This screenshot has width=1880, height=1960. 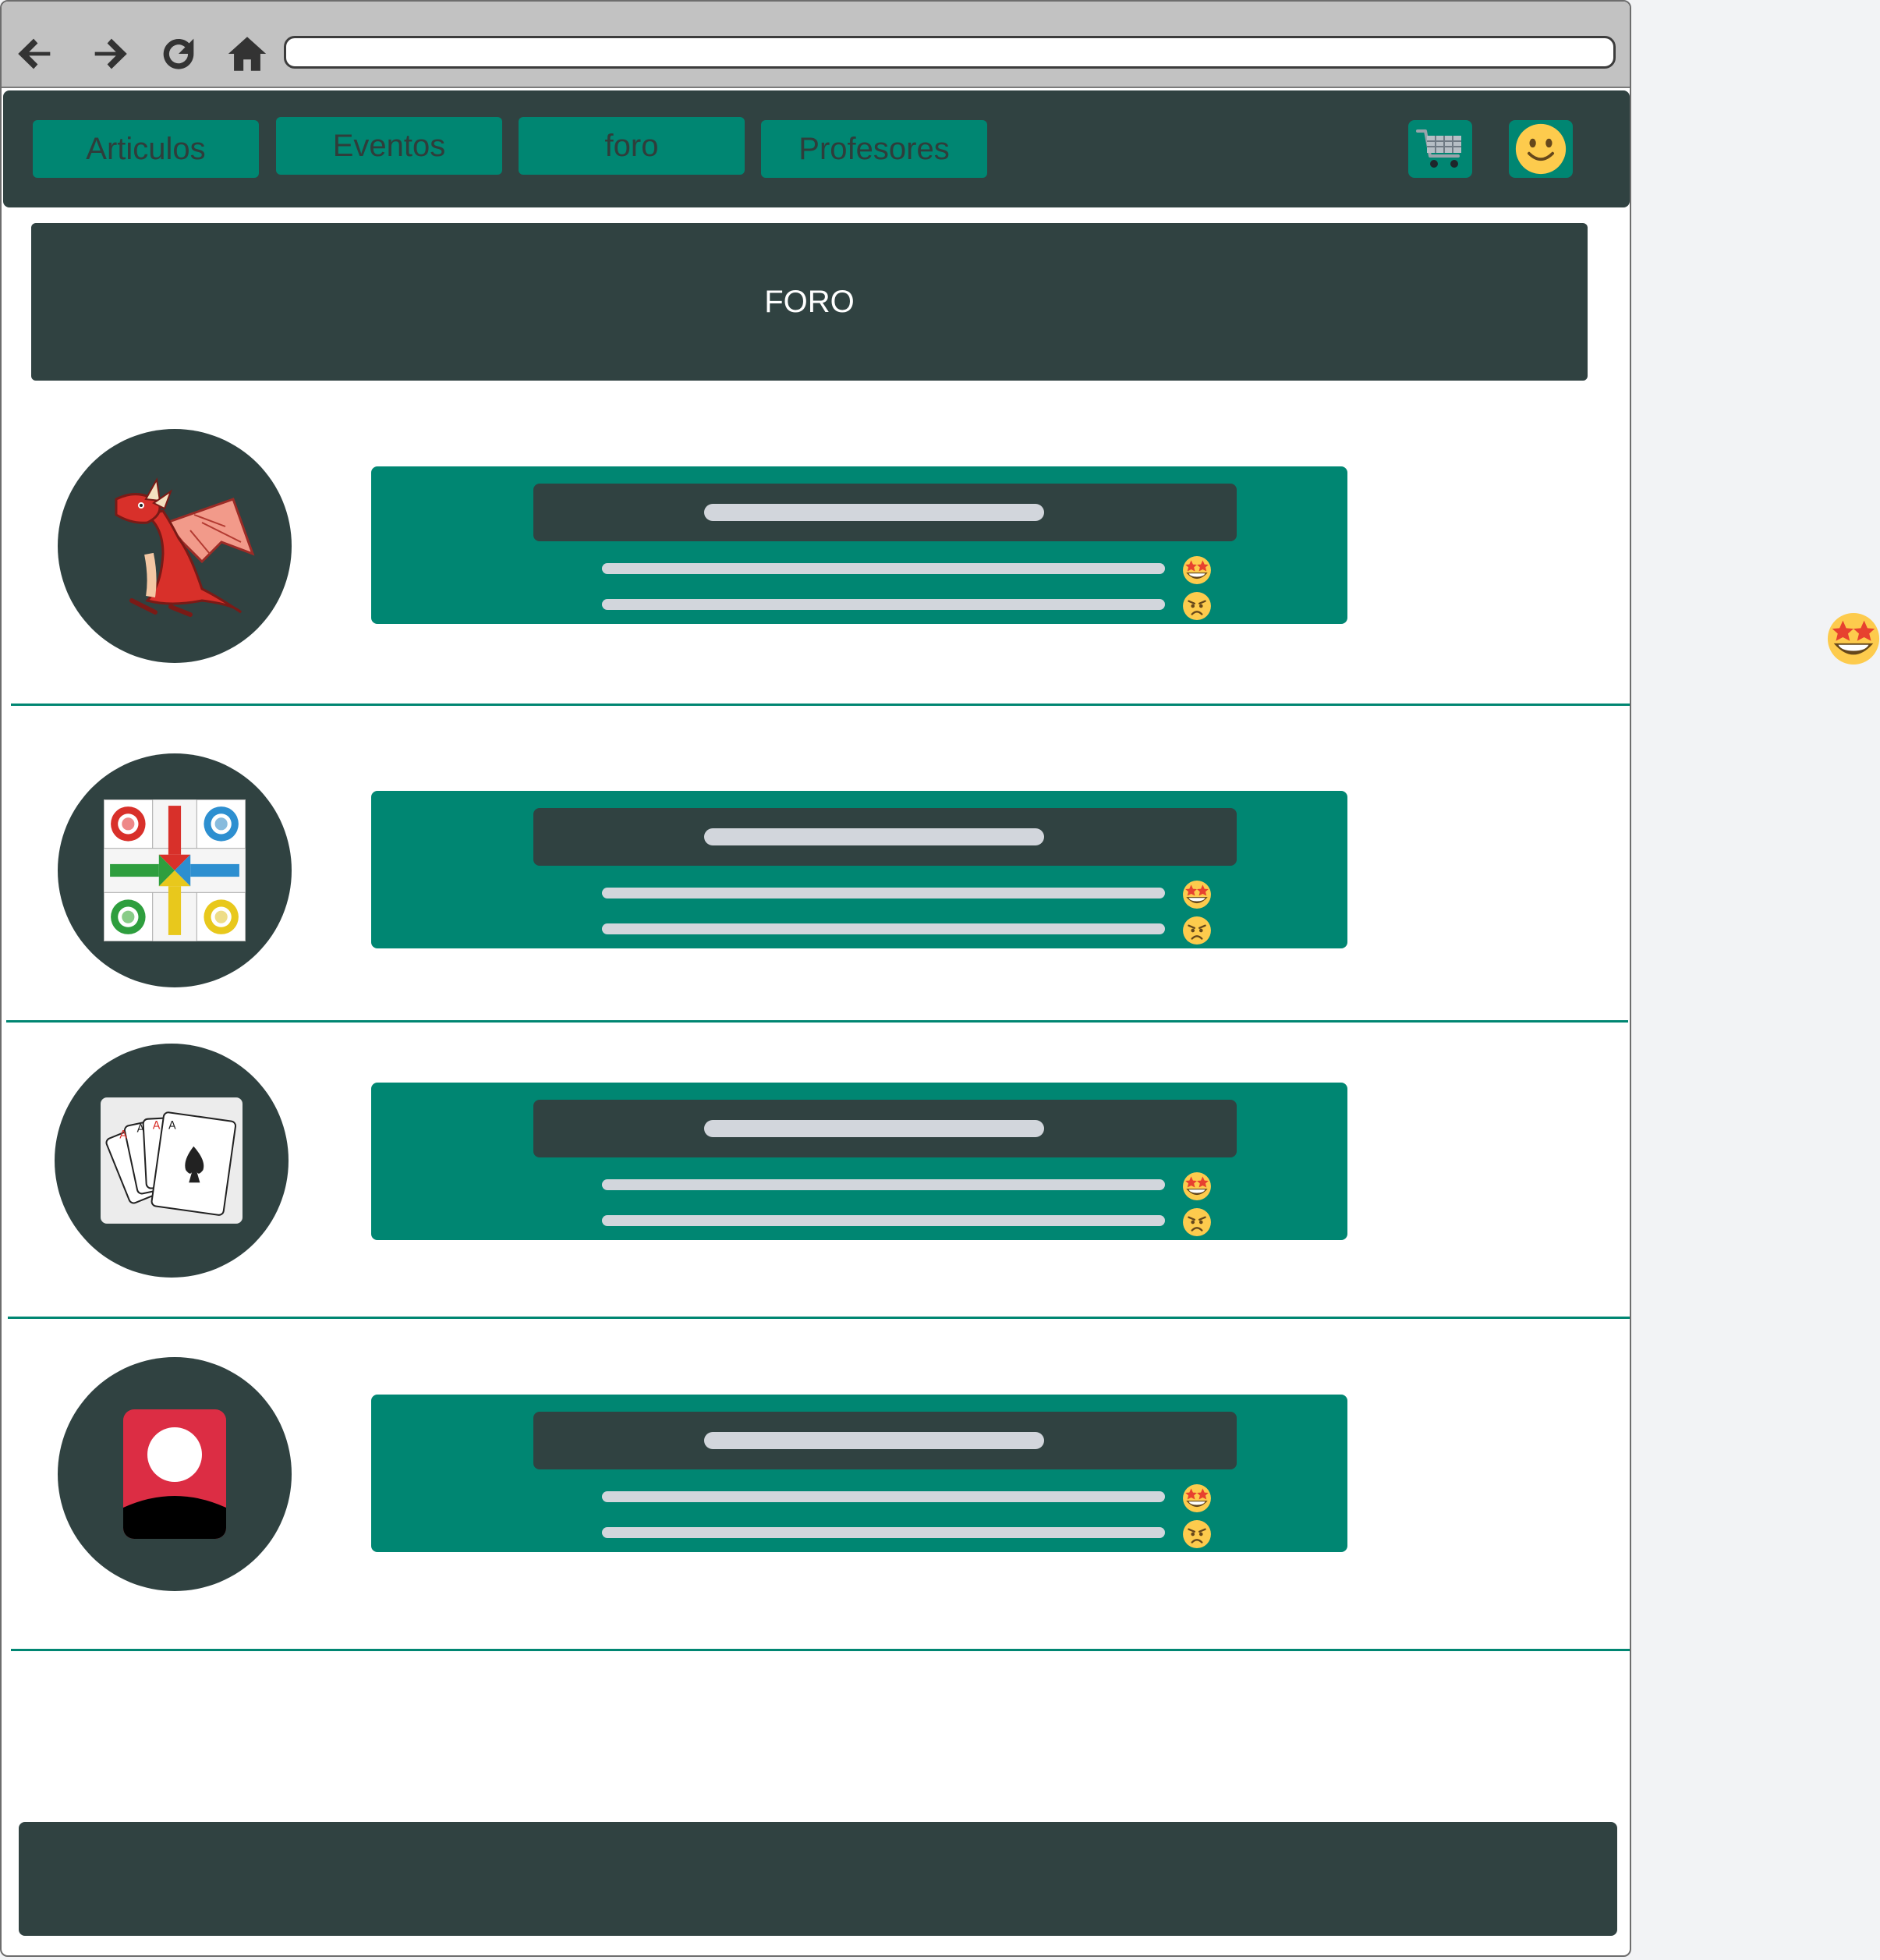 What do you see at coordinates (818, 1879) in the screenshot?
I see `page-footer` at bounding box center [818, 1879].